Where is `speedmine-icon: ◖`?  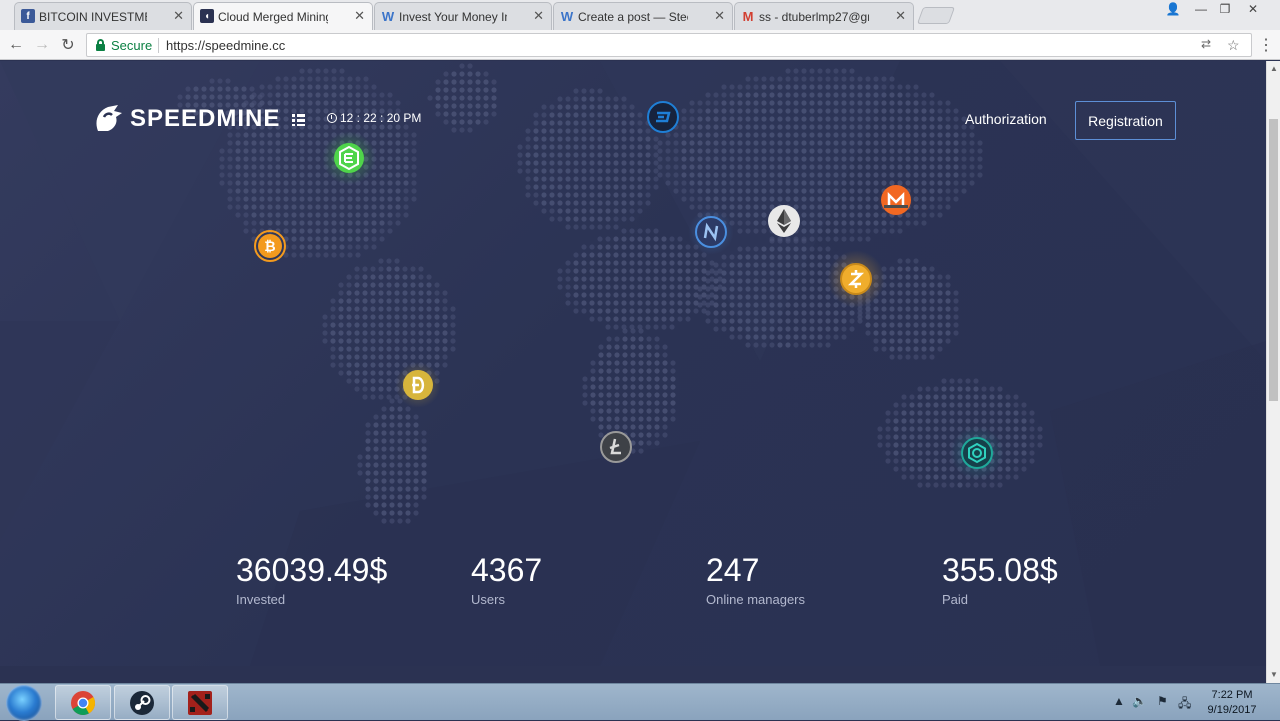
speedmine-icon: ◖ is located at coordinates (207, 16).